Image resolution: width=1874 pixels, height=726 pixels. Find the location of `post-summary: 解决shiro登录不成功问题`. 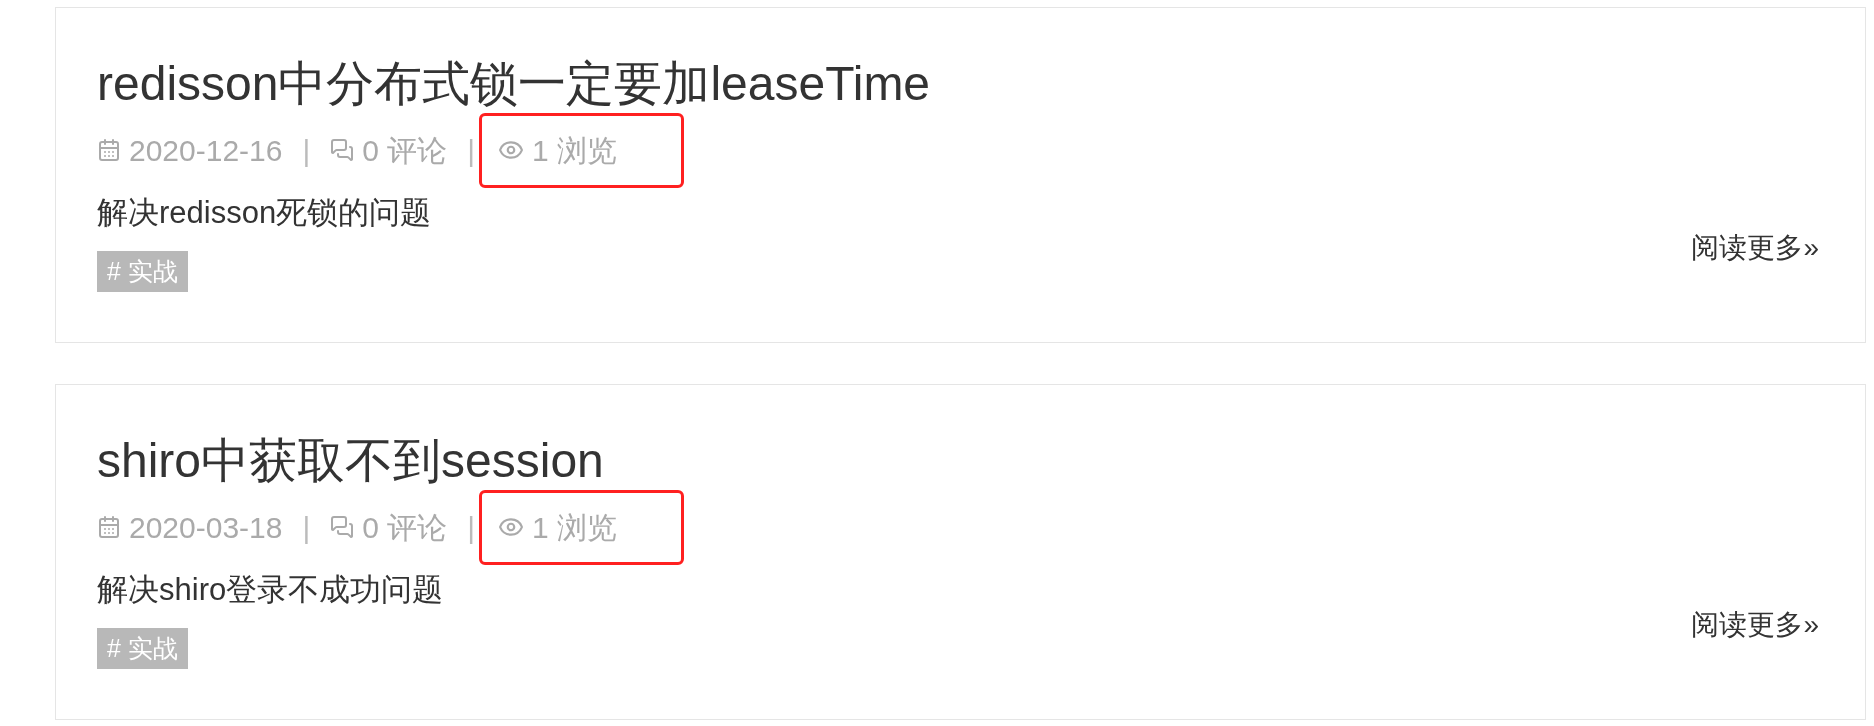

post-summary: 解决shiro登录不成功问题 is located at coordinates (271, 590).